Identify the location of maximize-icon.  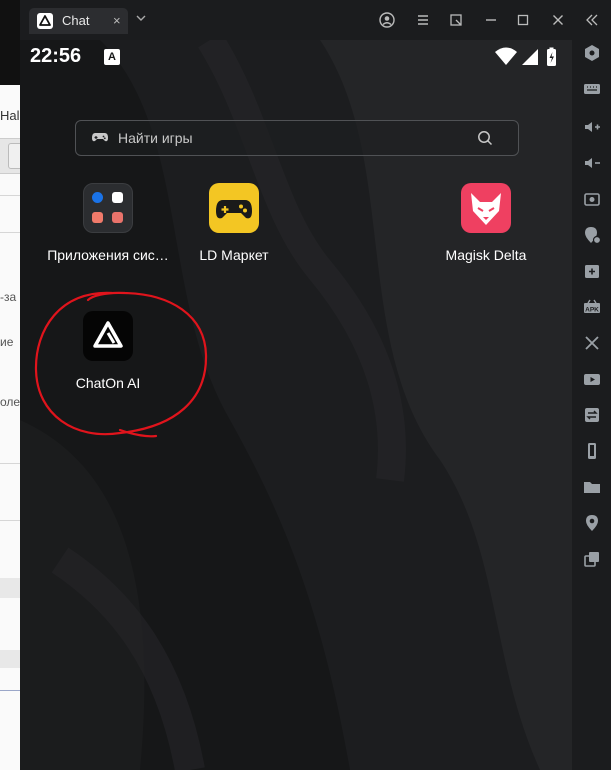
(523, 20).